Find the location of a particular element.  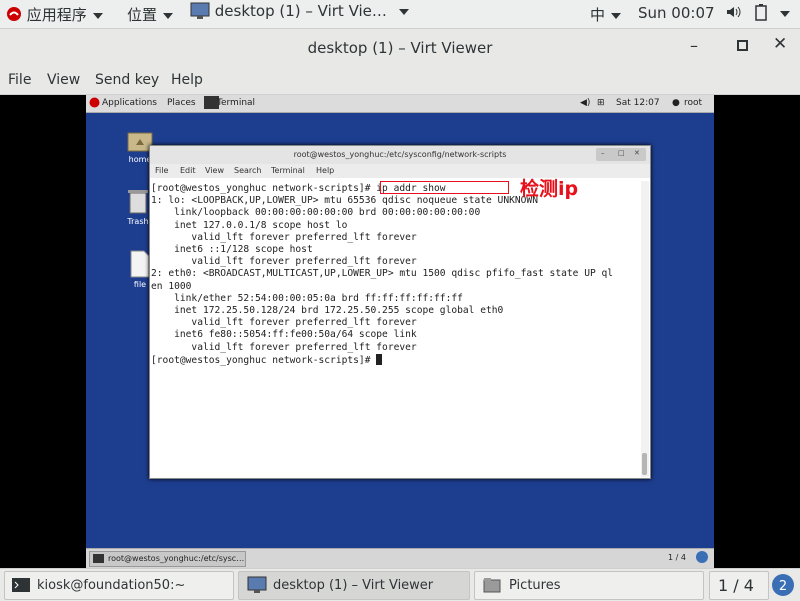

annotation-label: 检测ip is located at coordinates (549, 189).